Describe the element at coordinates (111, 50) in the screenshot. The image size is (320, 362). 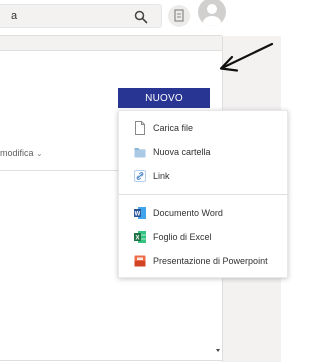
I see `command-bar-divider` at that location.